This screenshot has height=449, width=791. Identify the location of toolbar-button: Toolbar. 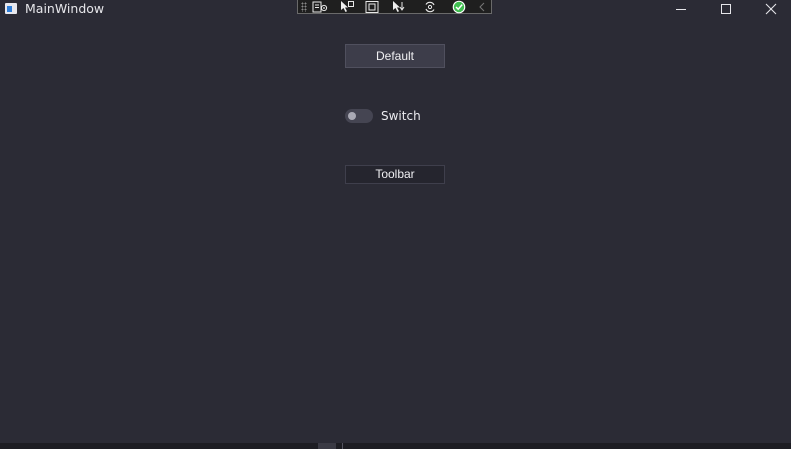
(395, 174).